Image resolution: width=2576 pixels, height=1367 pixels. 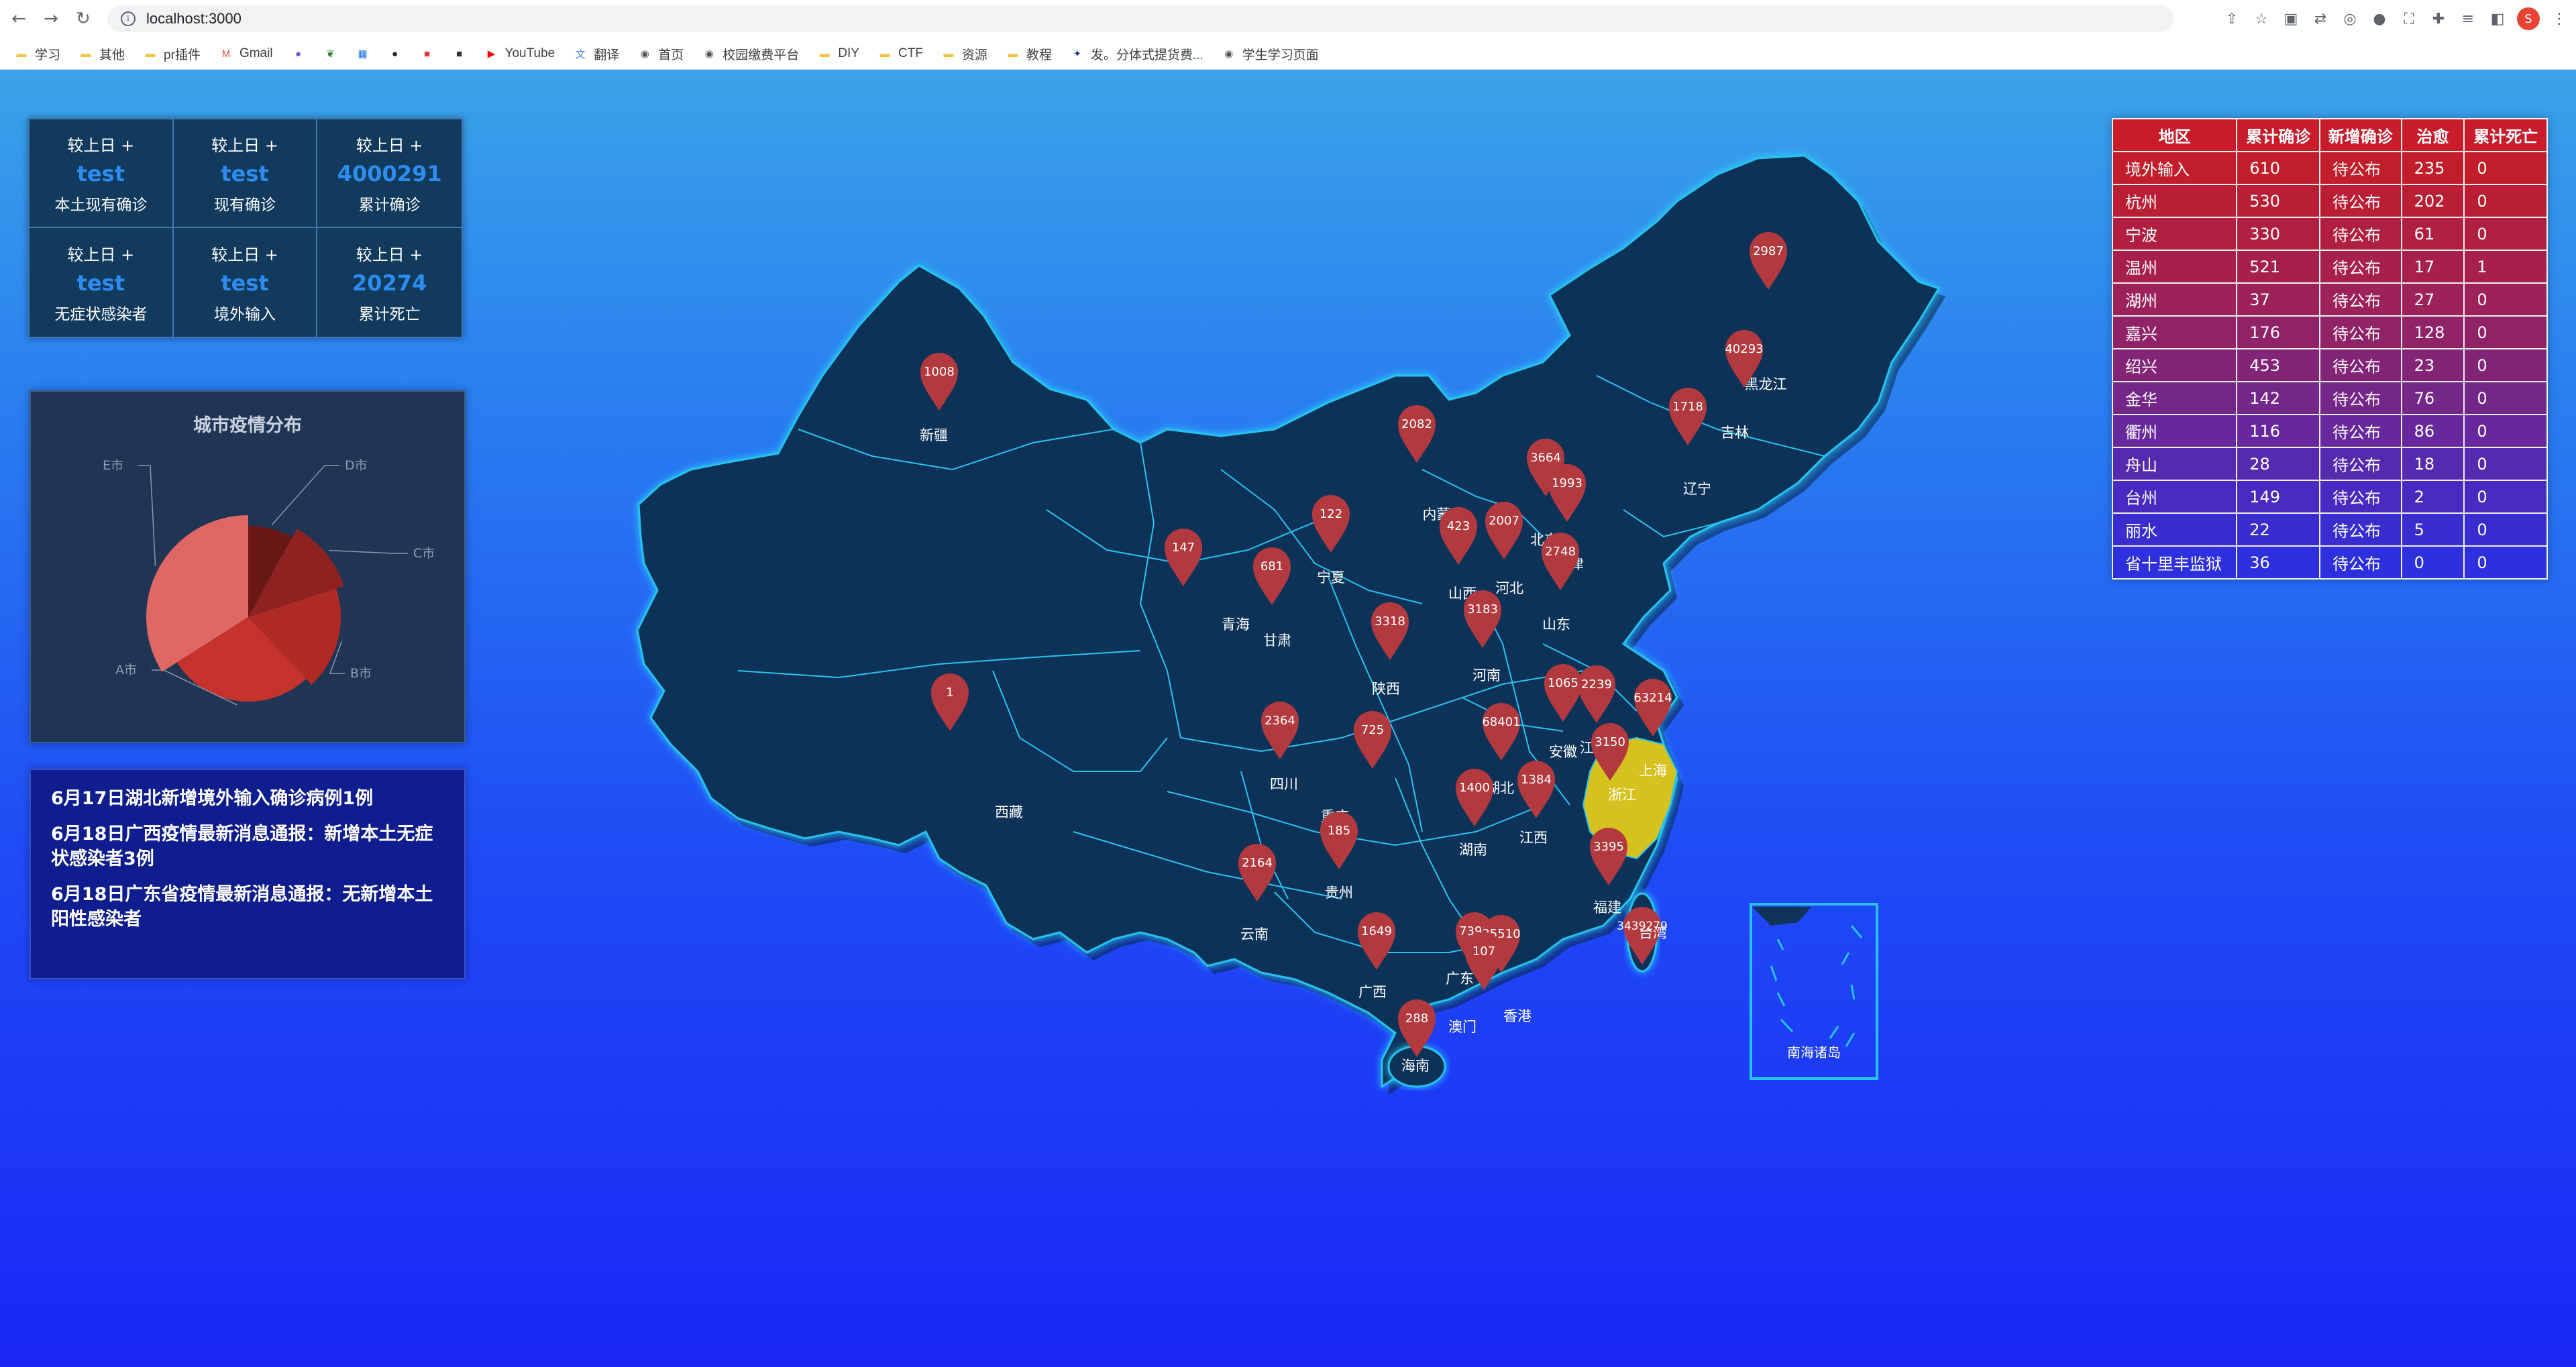 What do you see at coordinates (100, 283) in the screenshot?
I see `stat-value: test` at bounding box center [100, 283].